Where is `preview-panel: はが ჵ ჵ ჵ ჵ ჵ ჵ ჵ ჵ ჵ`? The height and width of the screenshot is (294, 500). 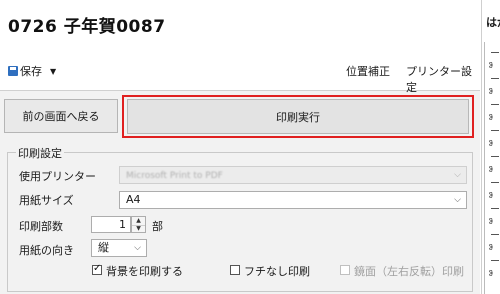 preview-panel: はが ჵ ჵ ჵ ჵ ჵ ჵ ჵ ჵ ჵ is located at coordinates (490, 147).